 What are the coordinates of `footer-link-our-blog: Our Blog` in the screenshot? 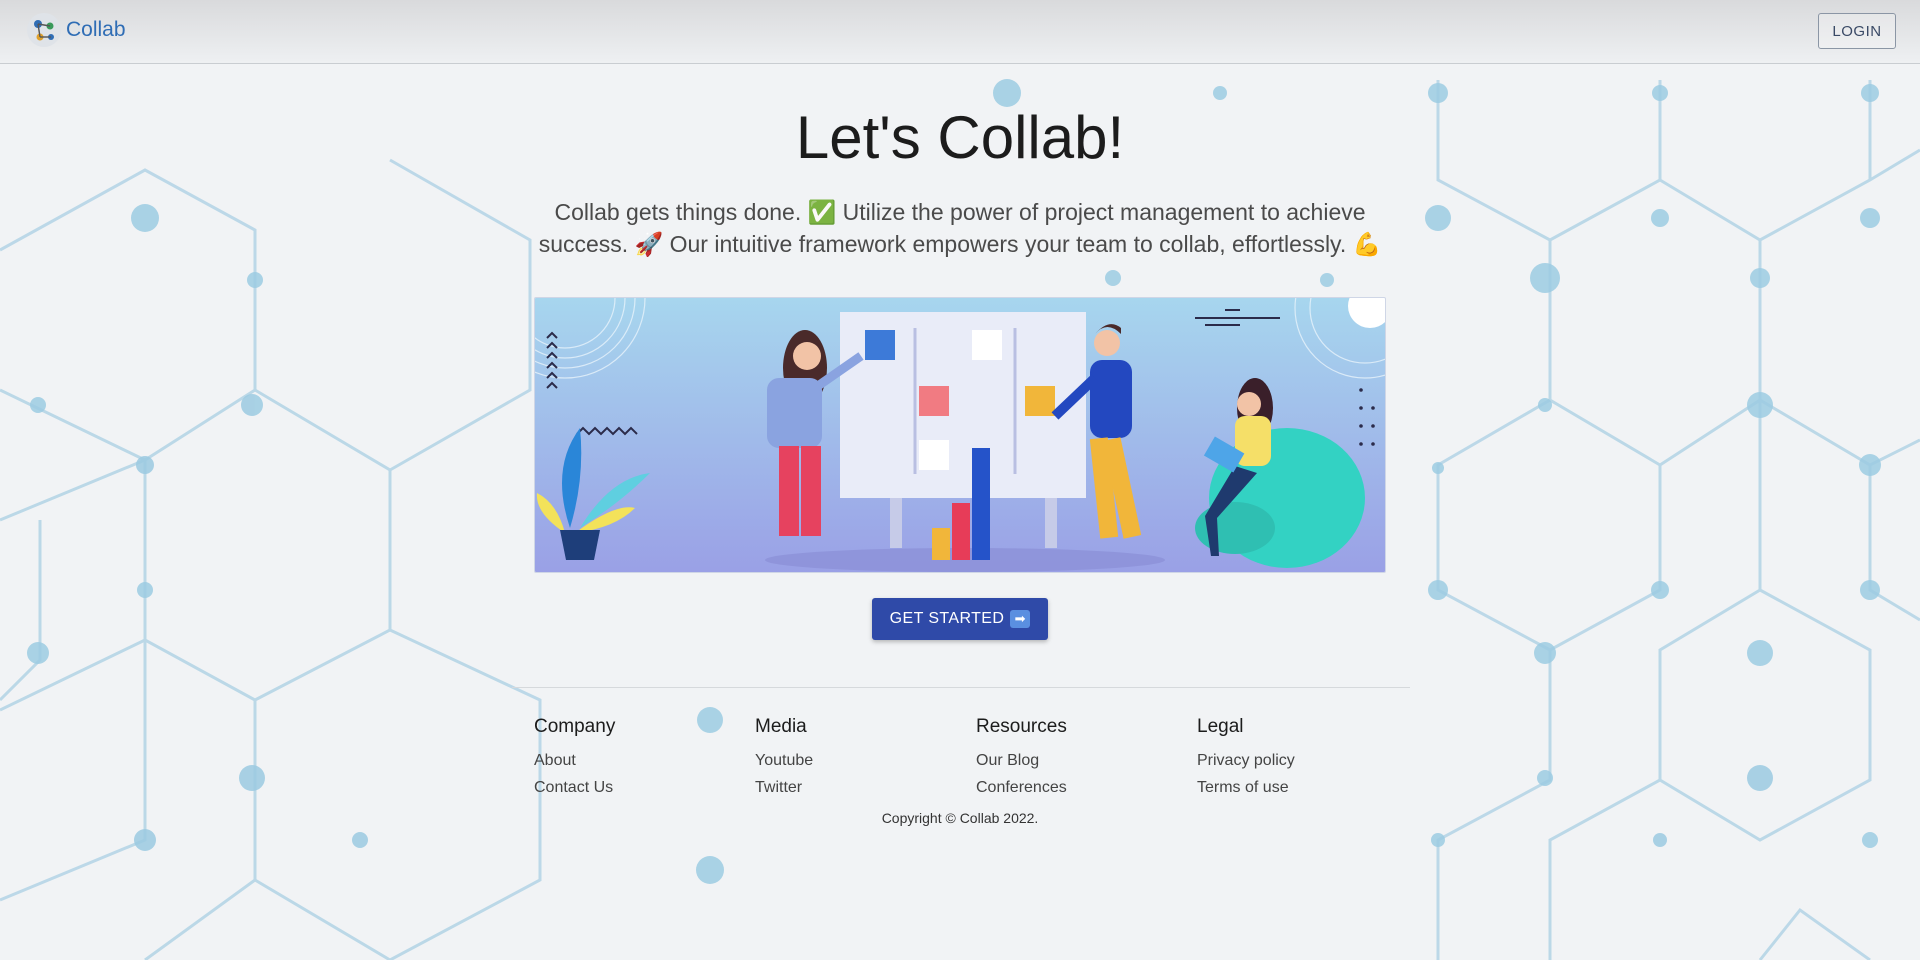 It's located at (1021, 761).